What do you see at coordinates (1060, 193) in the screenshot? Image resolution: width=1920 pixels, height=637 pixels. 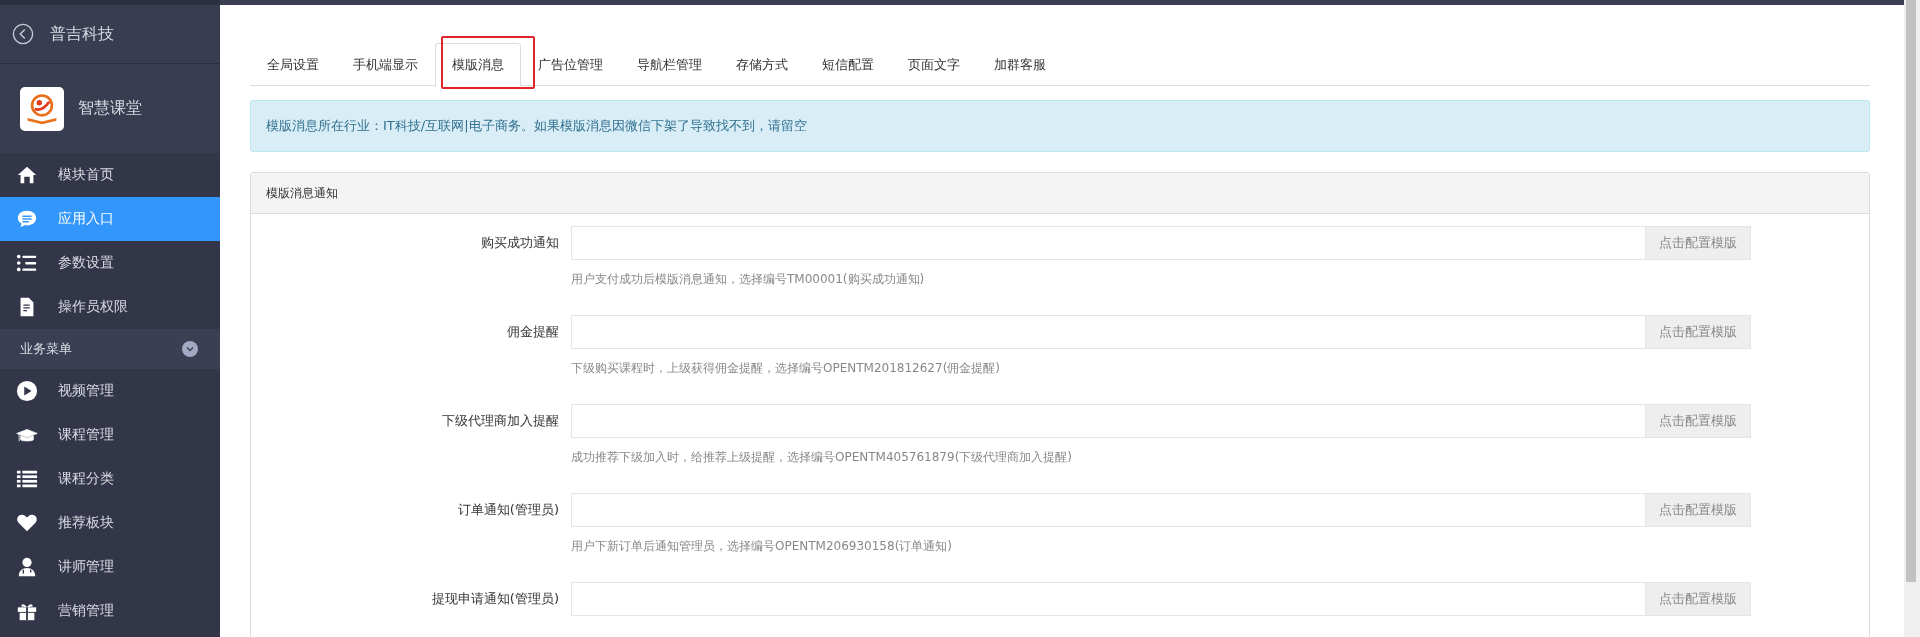 I see `panel-title: 模版消息通知` at bounding box center [1060, 193].